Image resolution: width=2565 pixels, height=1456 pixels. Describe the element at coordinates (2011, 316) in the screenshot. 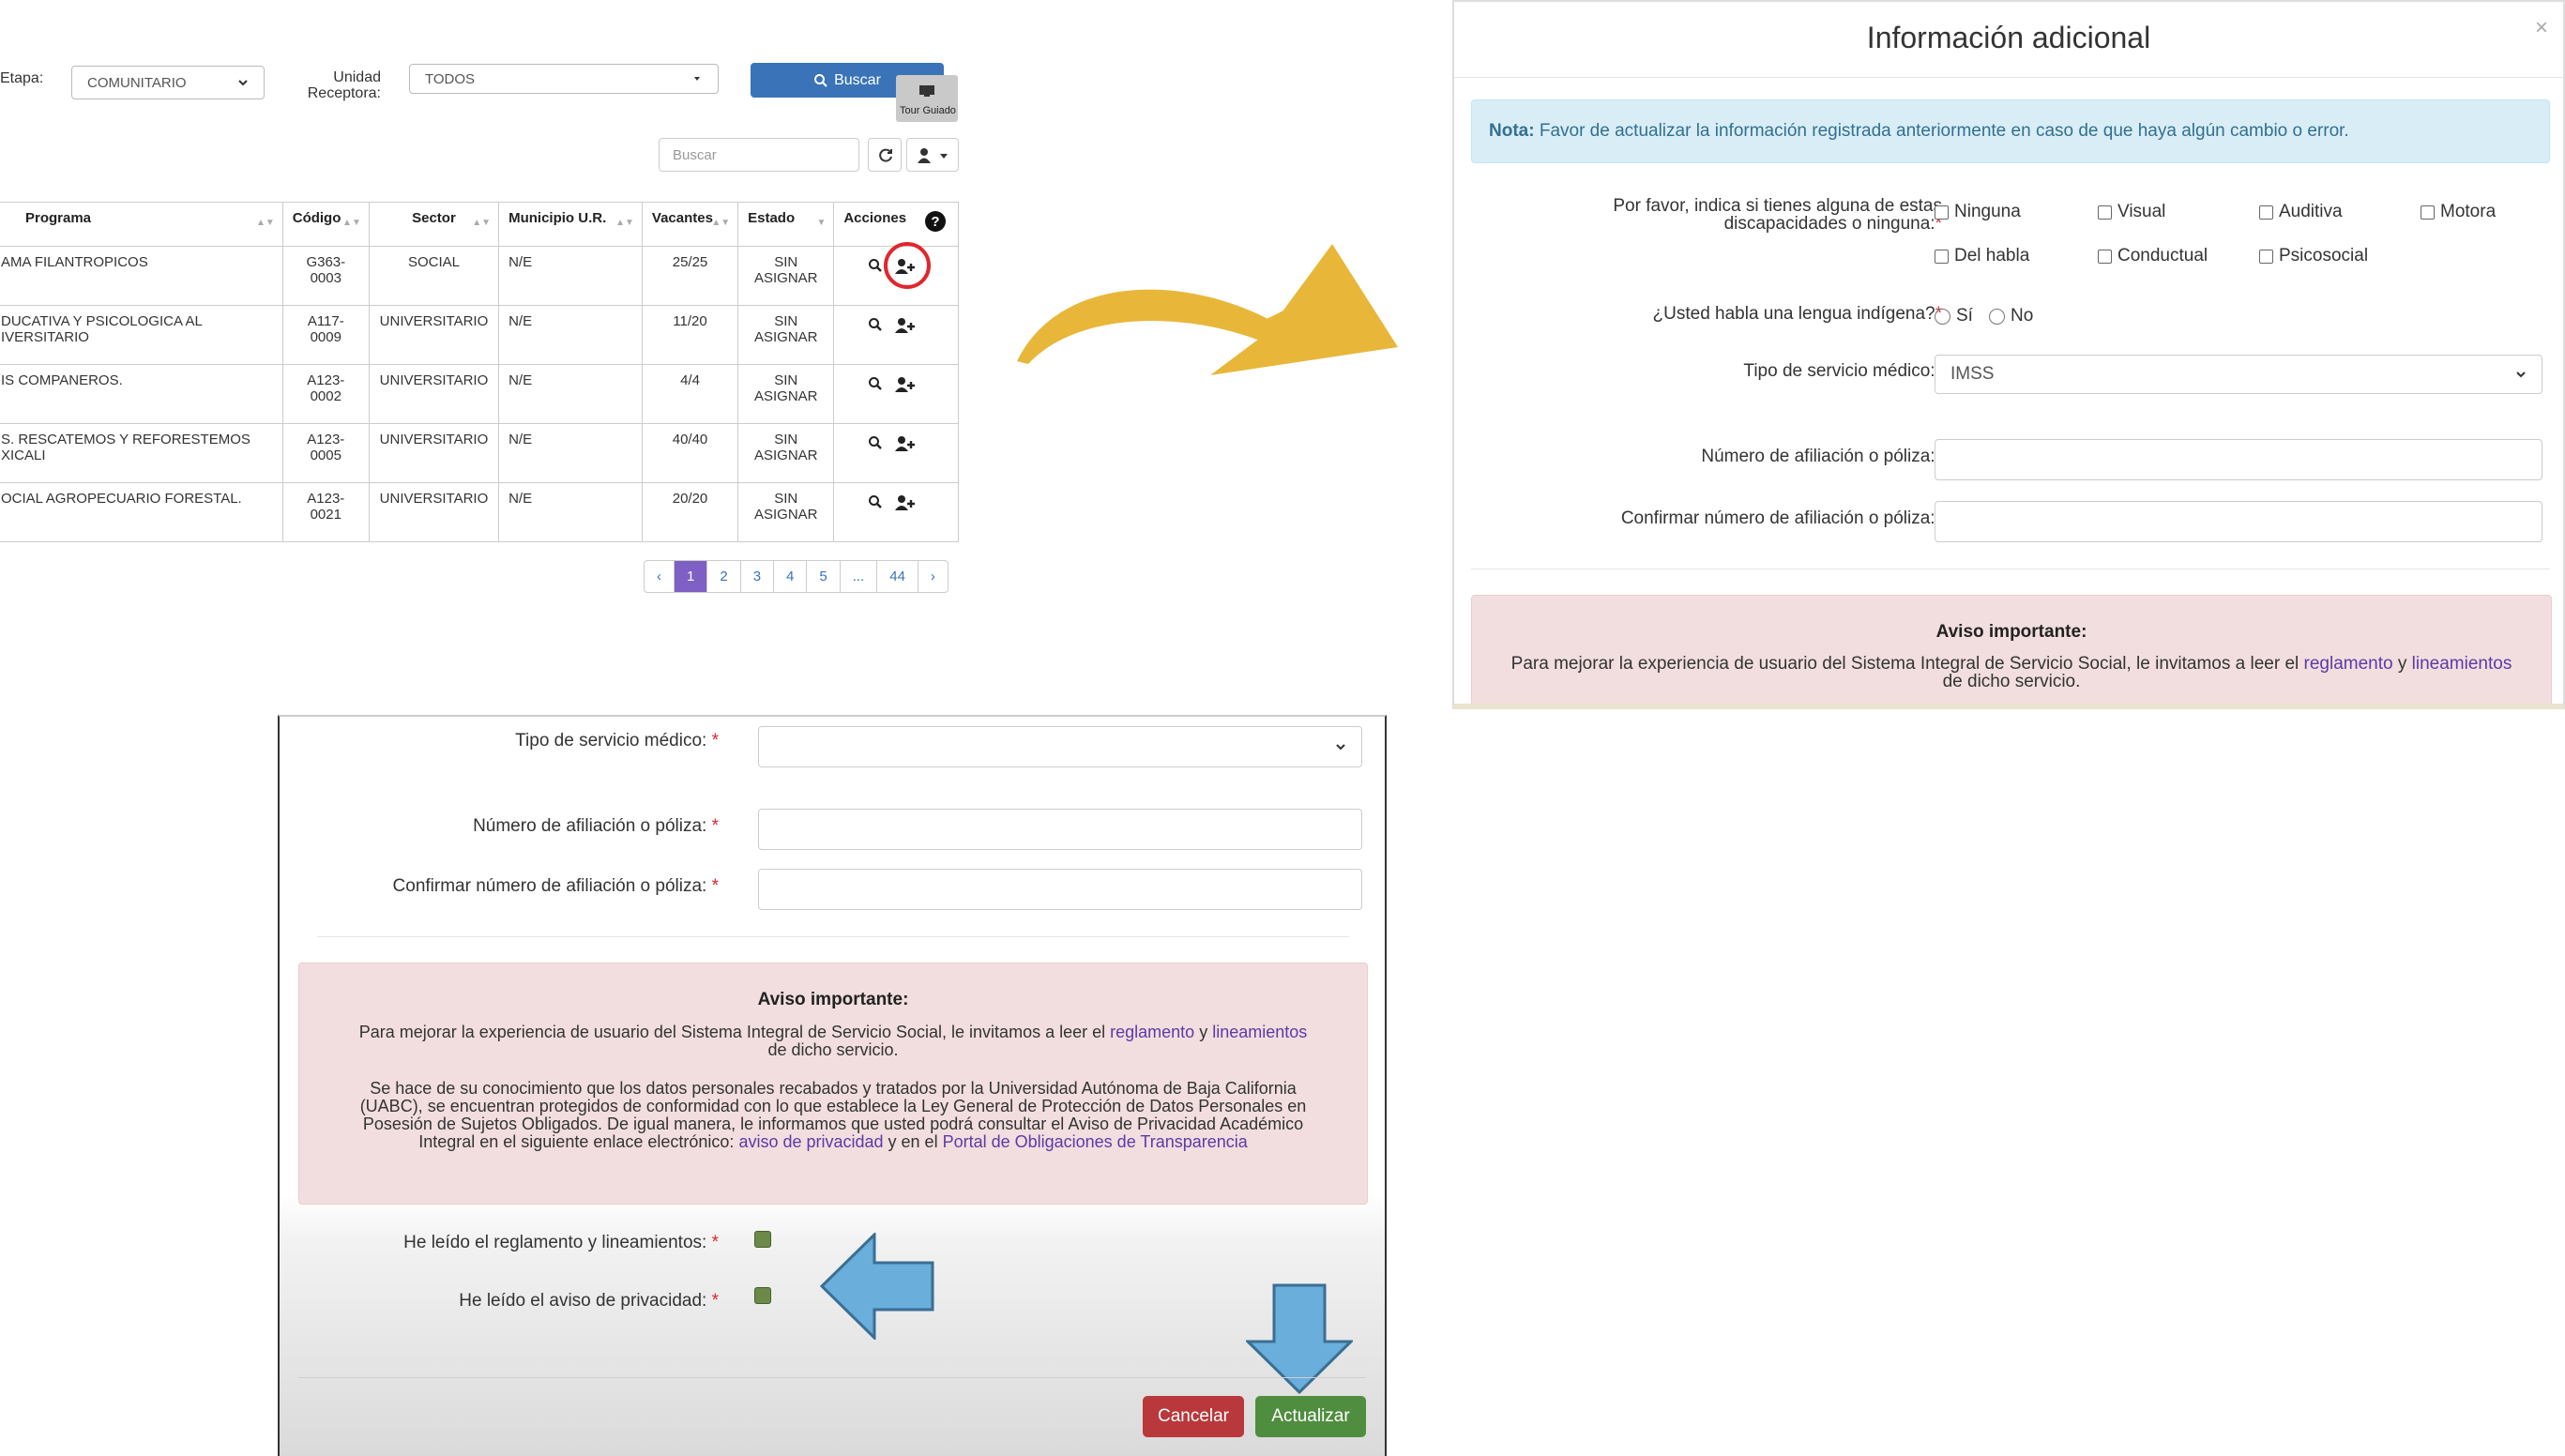

I see `radio-no: No` at that location.